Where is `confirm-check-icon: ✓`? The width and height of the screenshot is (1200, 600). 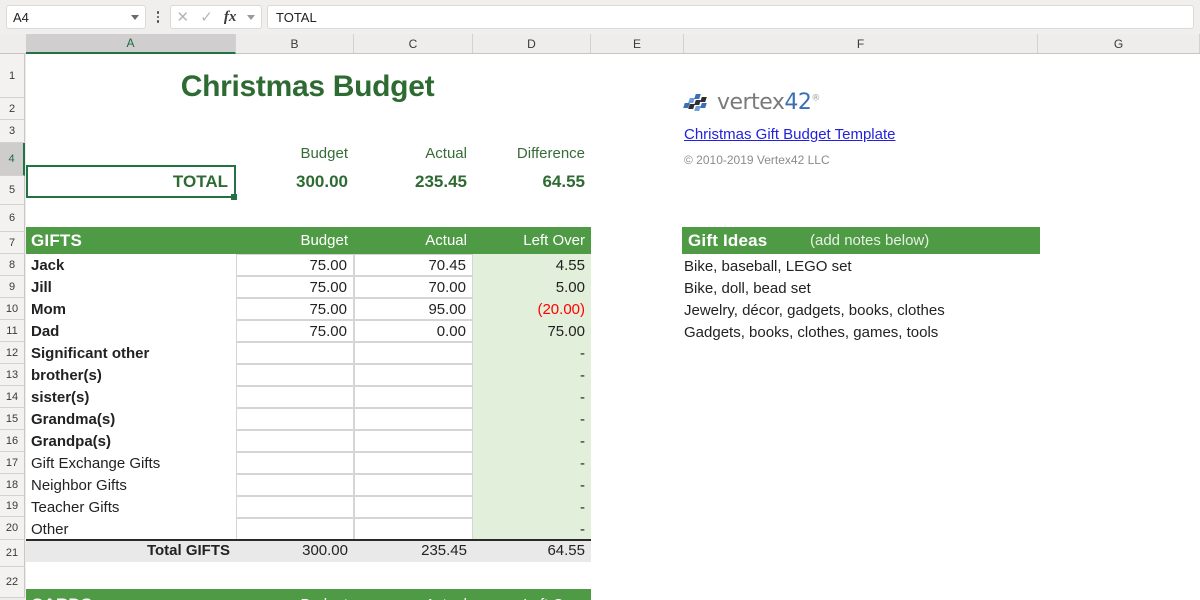 confirm-check-icon: ✓ is located at coordinates (206, 17).